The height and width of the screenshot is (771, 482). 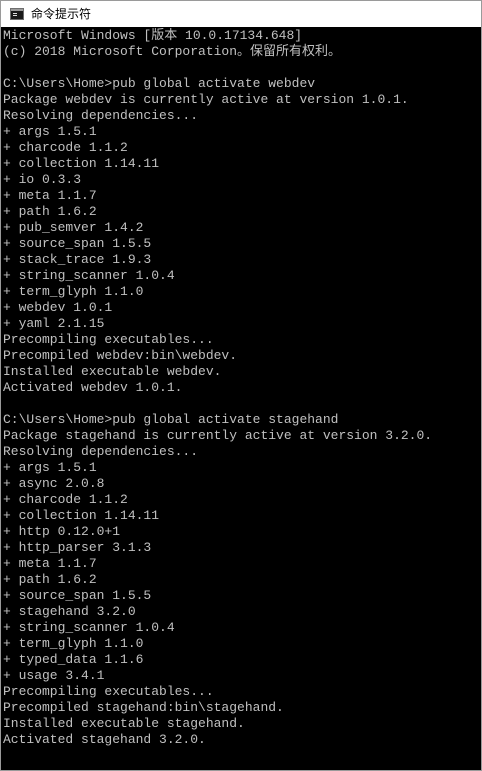 I want to click on console-line: Precompiled stagehand:bin\stagehand., so click(x=143, y=707).